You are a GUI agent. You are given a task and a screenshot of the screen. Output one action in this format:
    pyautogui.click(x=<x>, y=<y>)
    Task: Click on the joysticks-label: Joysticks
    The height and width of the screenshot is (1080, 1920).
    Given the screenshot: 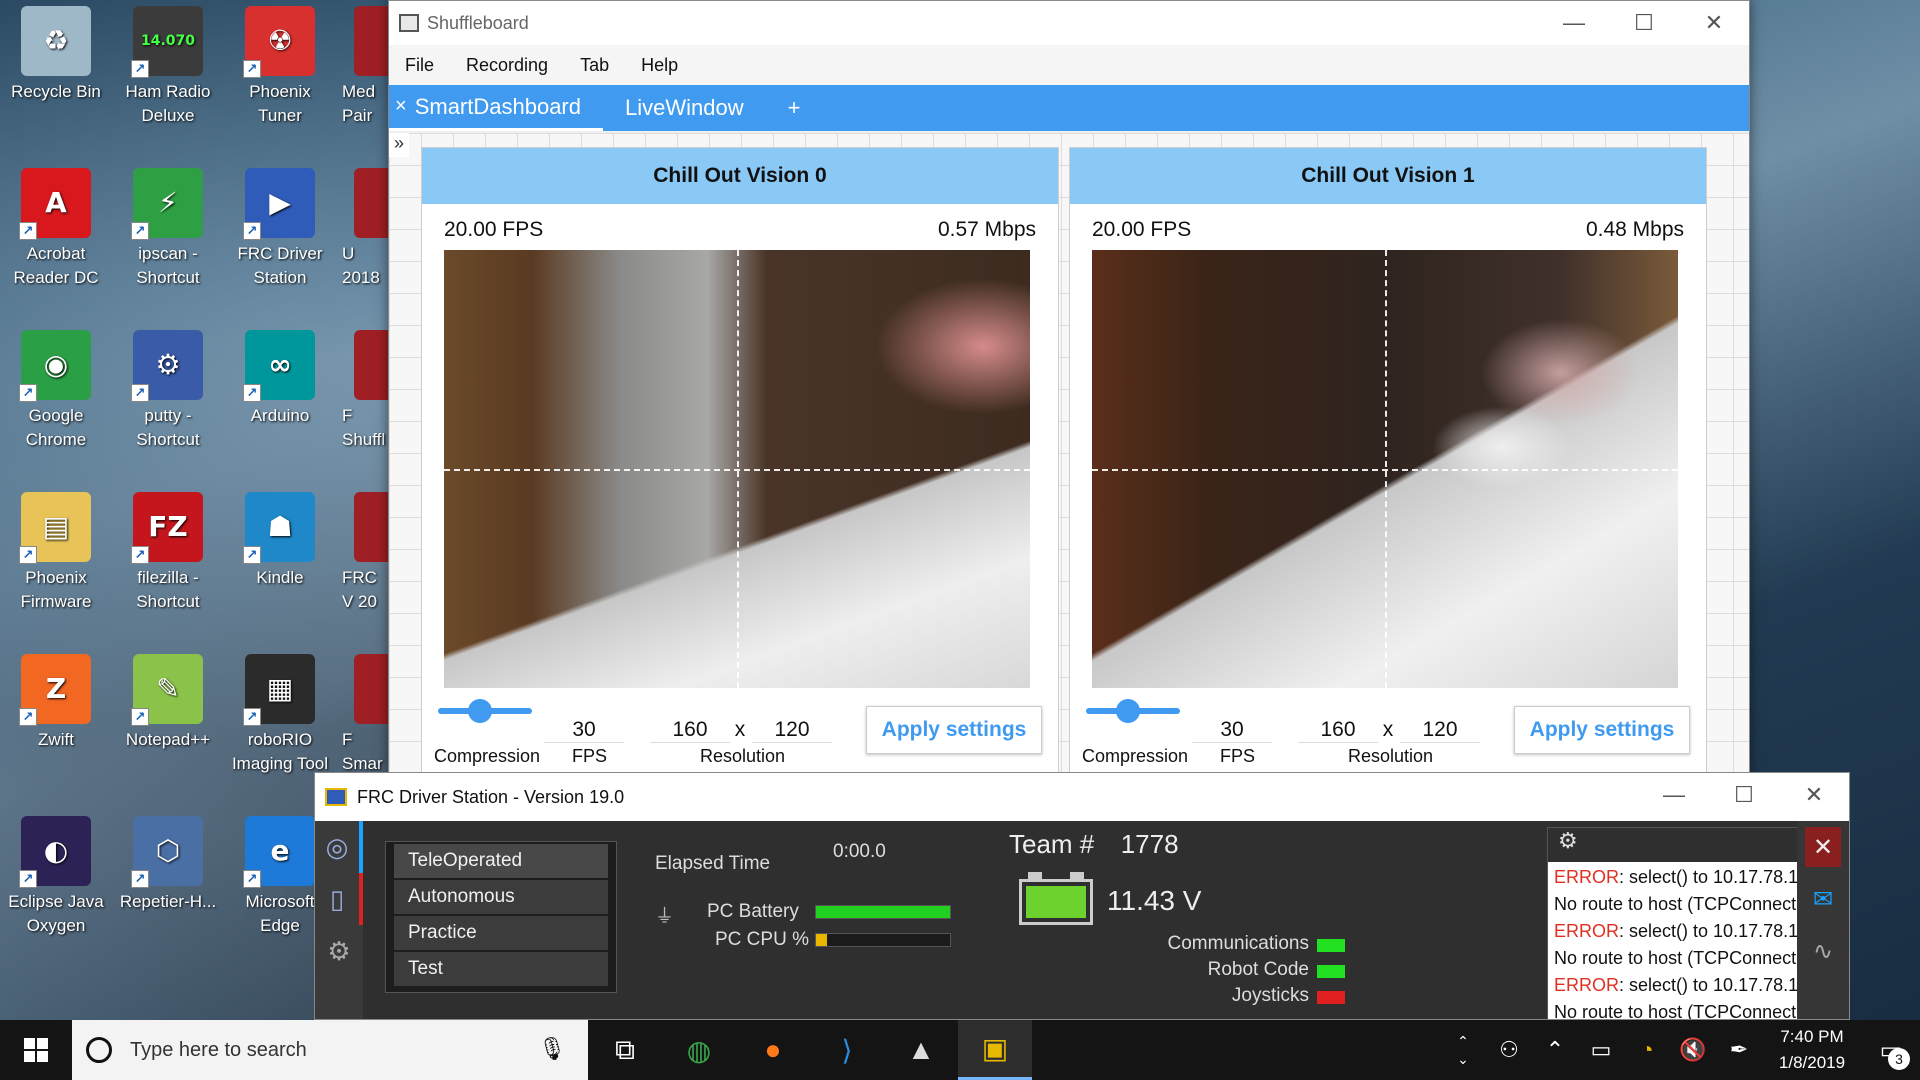 What is the action you would take?
    pyautogui.click(x=1270, y=995)
    